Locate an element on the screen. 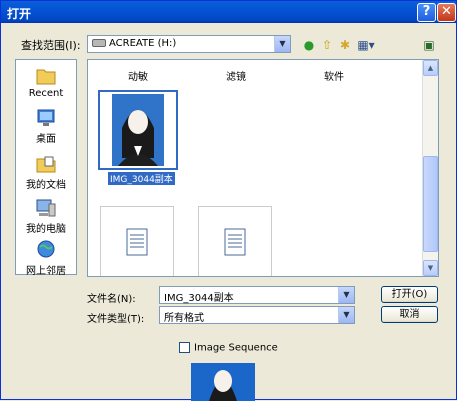 This screenshot has width=457, height=401. up-folder-icon: ⇧ is located at coordinates (327, 45).